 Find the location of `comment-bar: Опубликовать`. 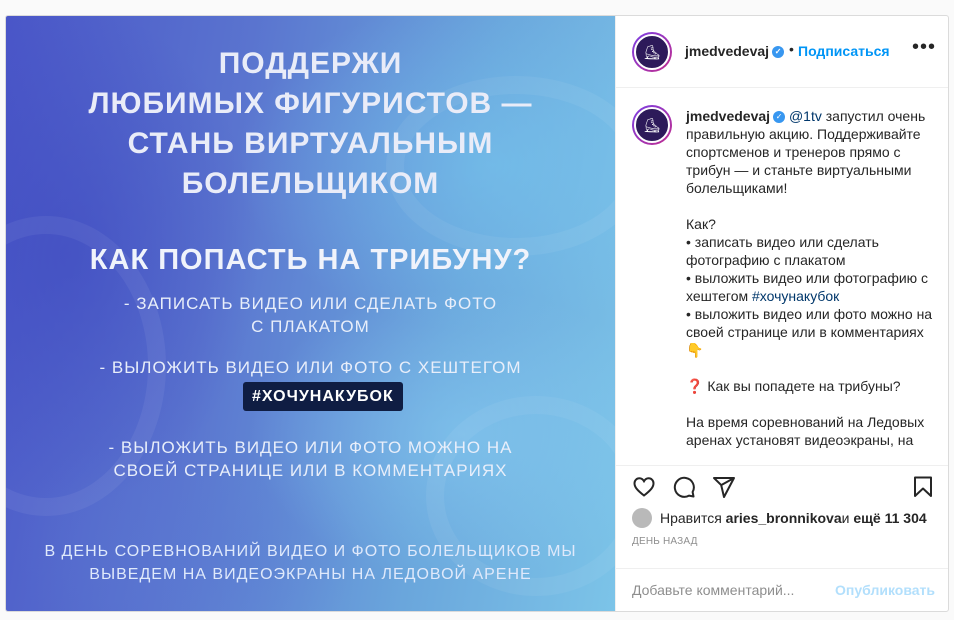

comment-bar: Опубликовать is located at coordinates (782, 589).